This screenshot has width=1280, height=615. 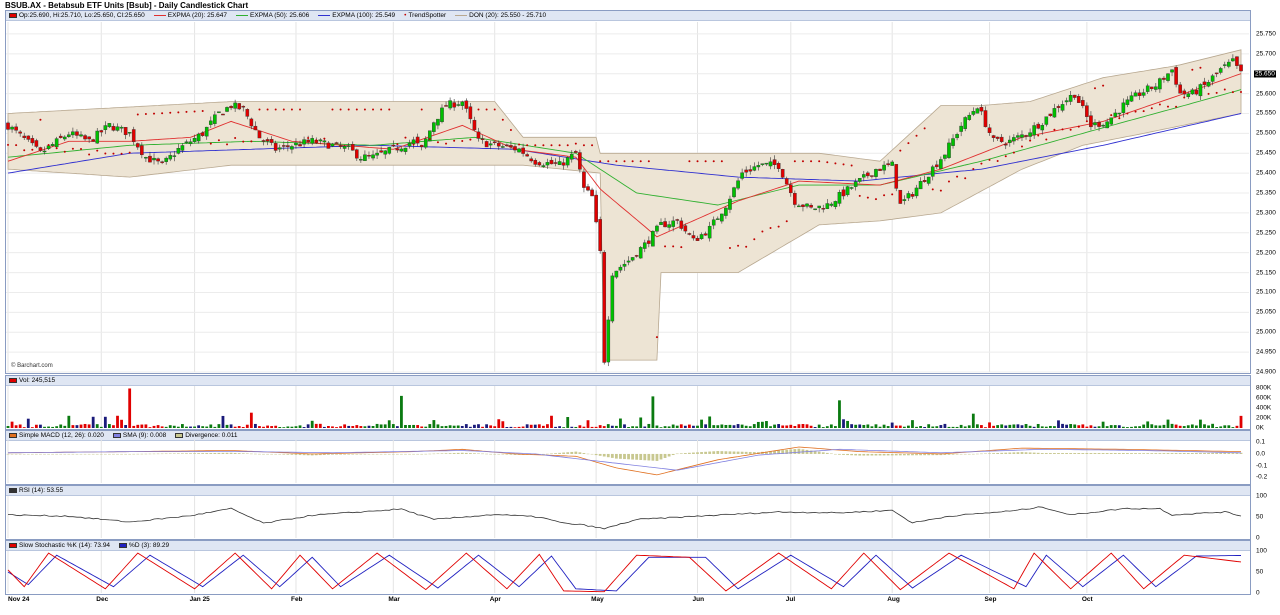 I want to click on price-tick-label: 25.550, so click(x=1266, y=113).